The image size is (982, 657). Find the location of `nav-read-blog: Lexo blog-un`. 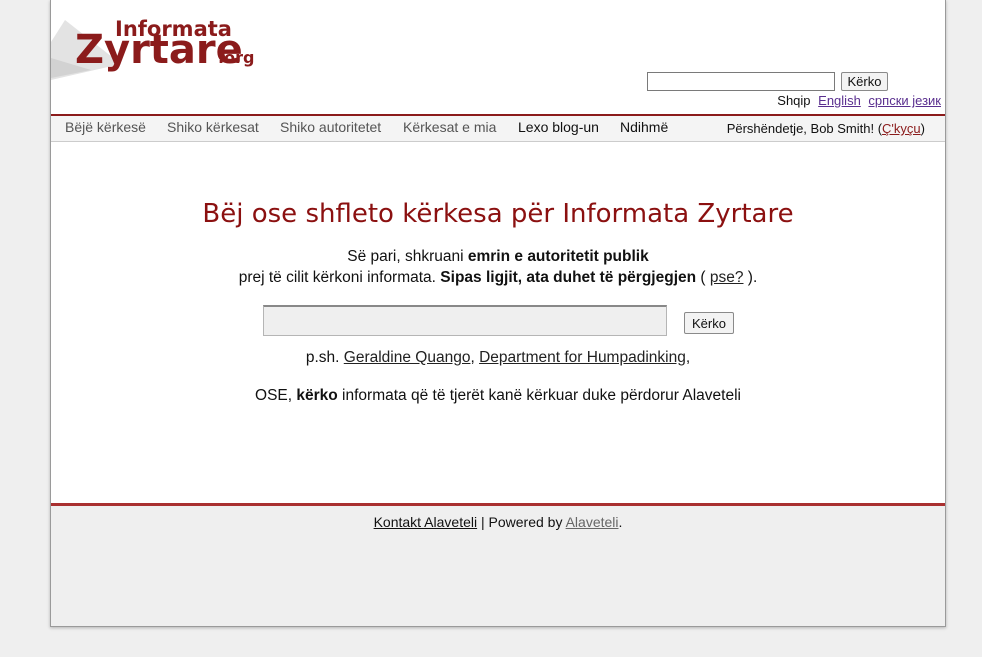

nav-read-blog: Lexo blog-un is located at coordinates (558, 127).